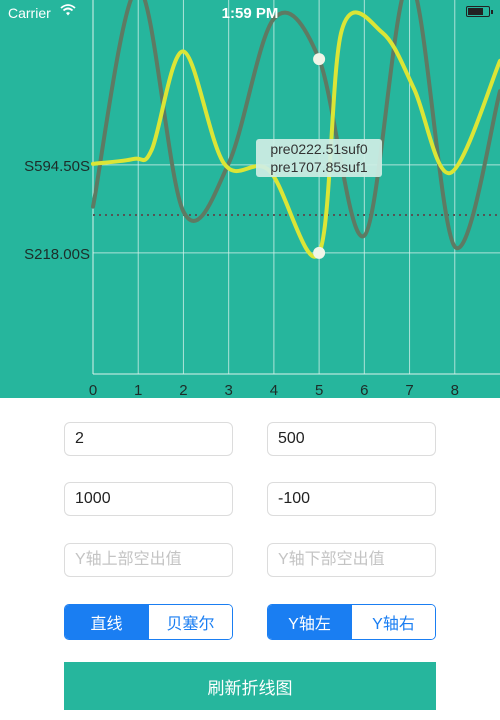 The height and width of the screenshot is (720, 500). I want to click on line-type-segmented-control: 直线 贝塞尔, so click(148, 622).